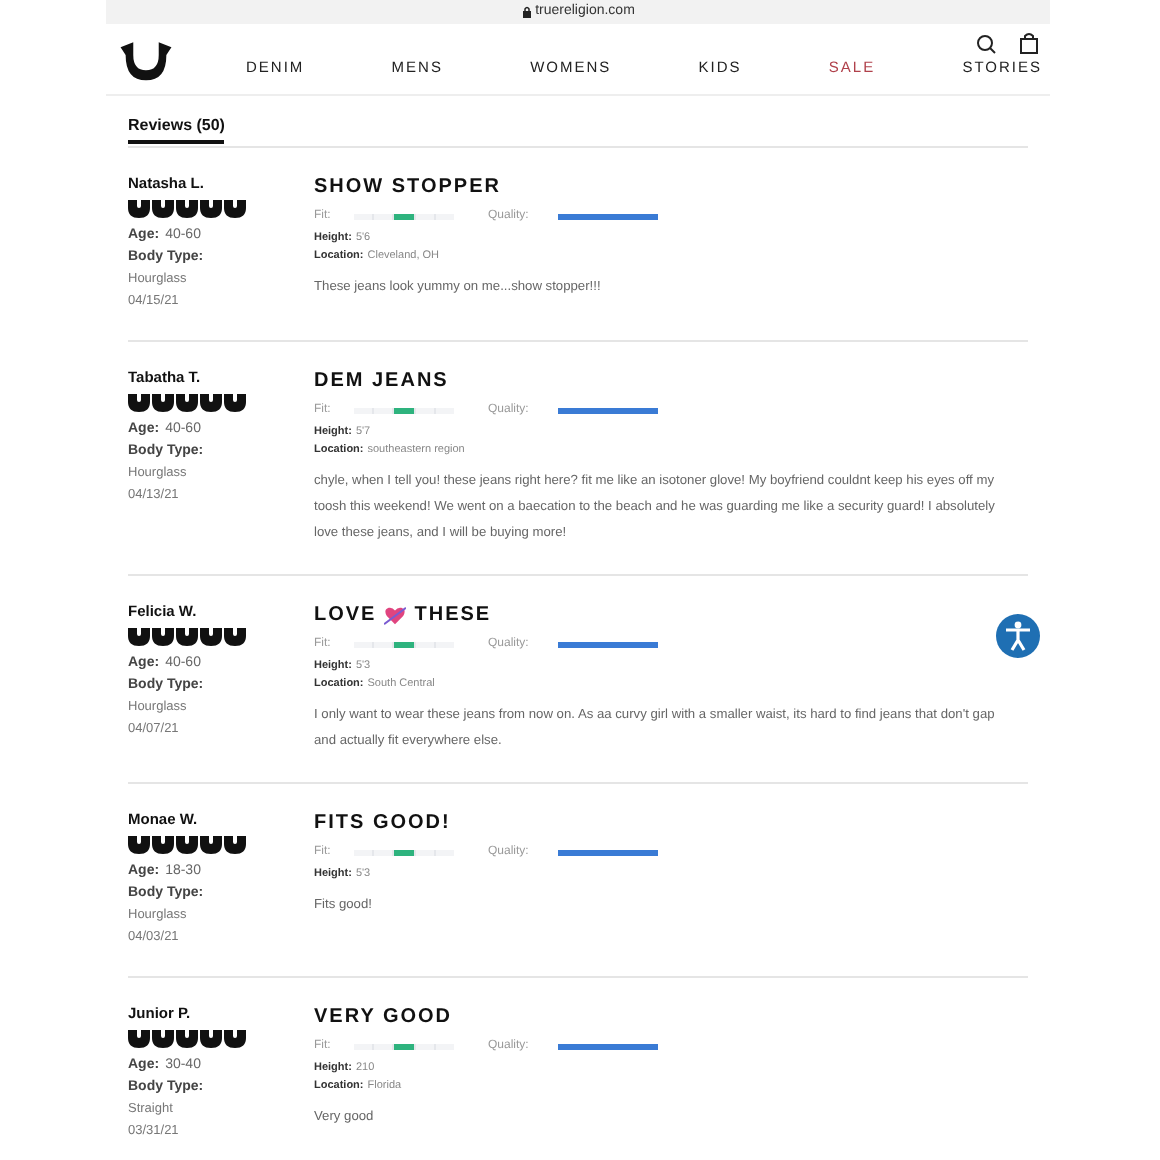  I want to click on review-title: THESE, so click(453, 616).